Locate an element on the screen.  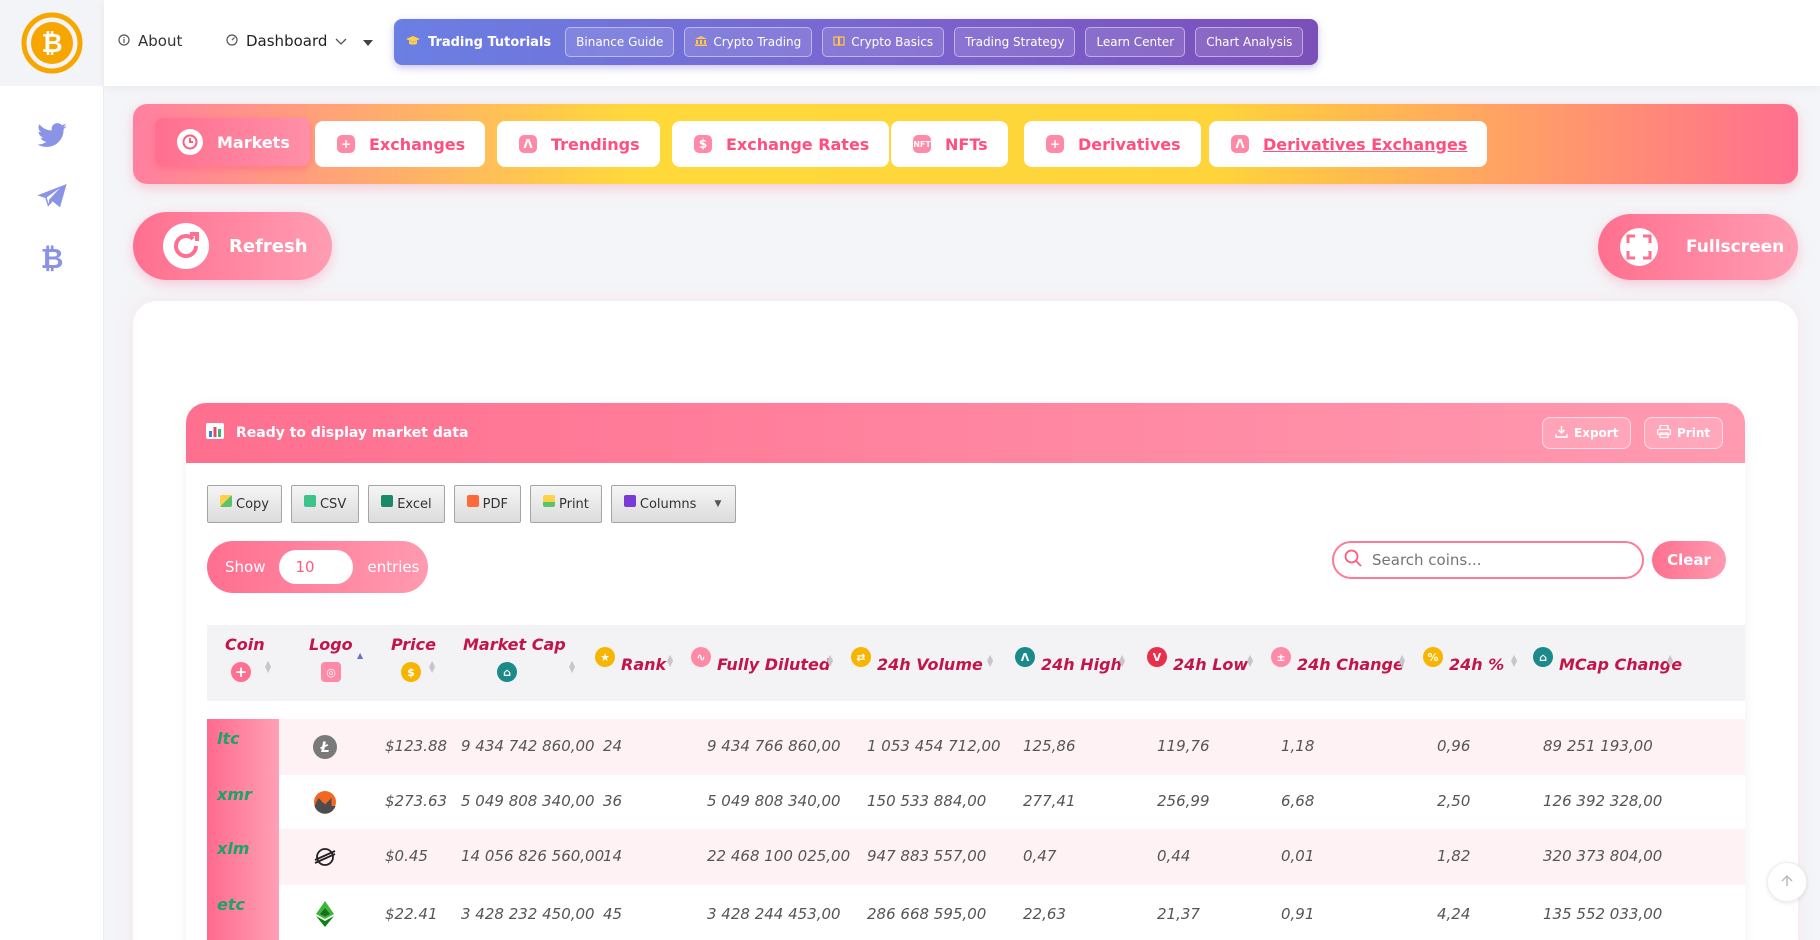
show-label: Show is located at coordinates (245, 567).